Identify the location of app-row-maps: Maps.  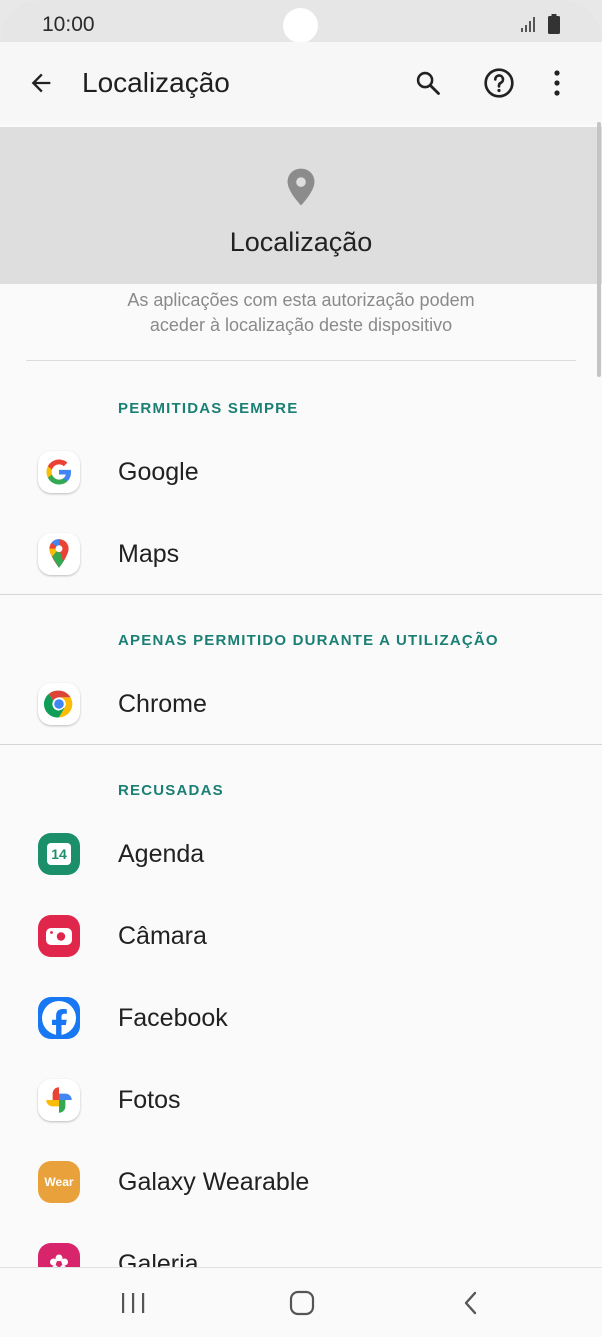
(301, 554).